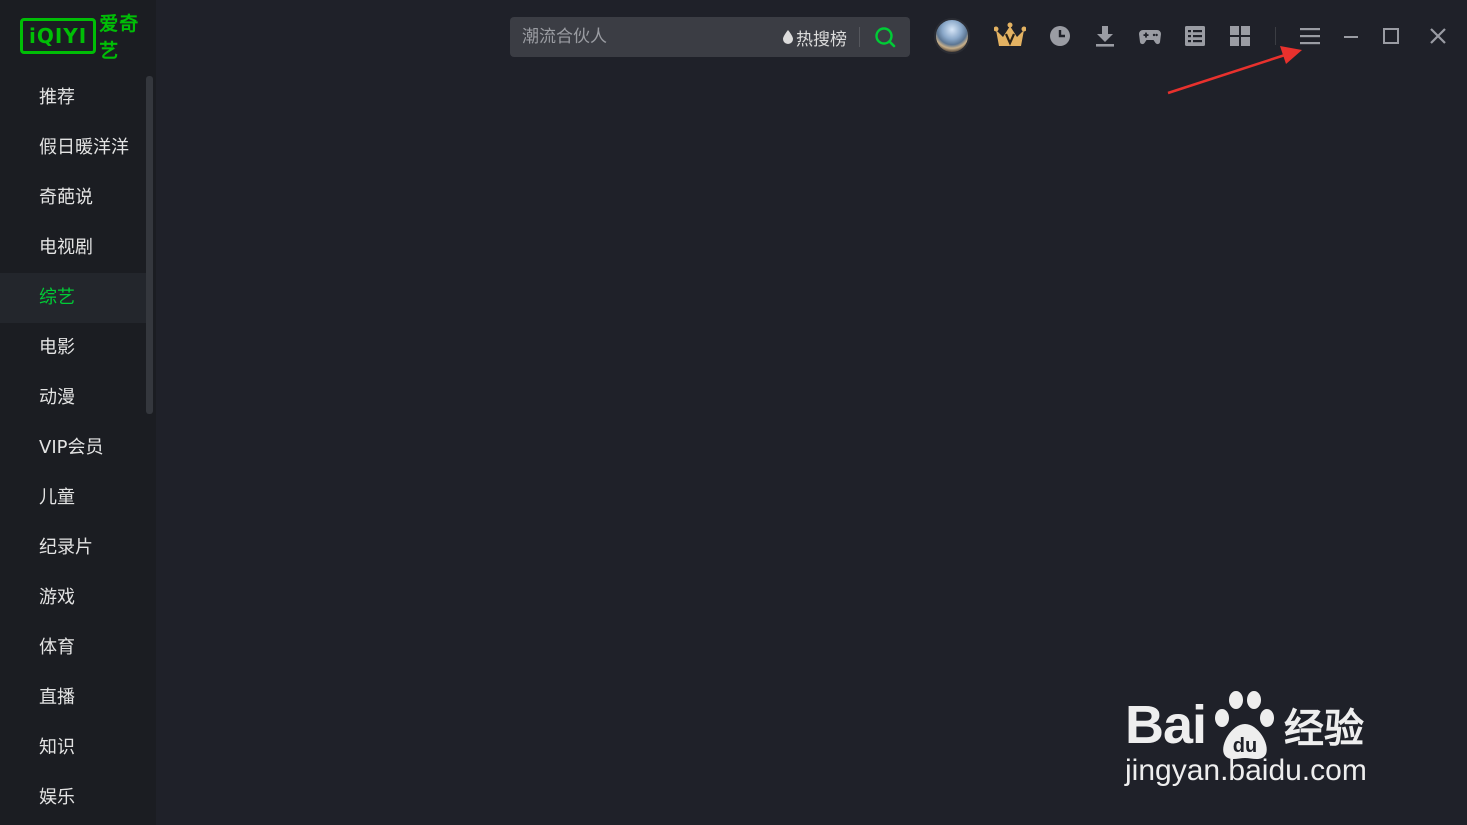 The image size is (1467, 825). I want to click on history-icon, so click(1060, 36).